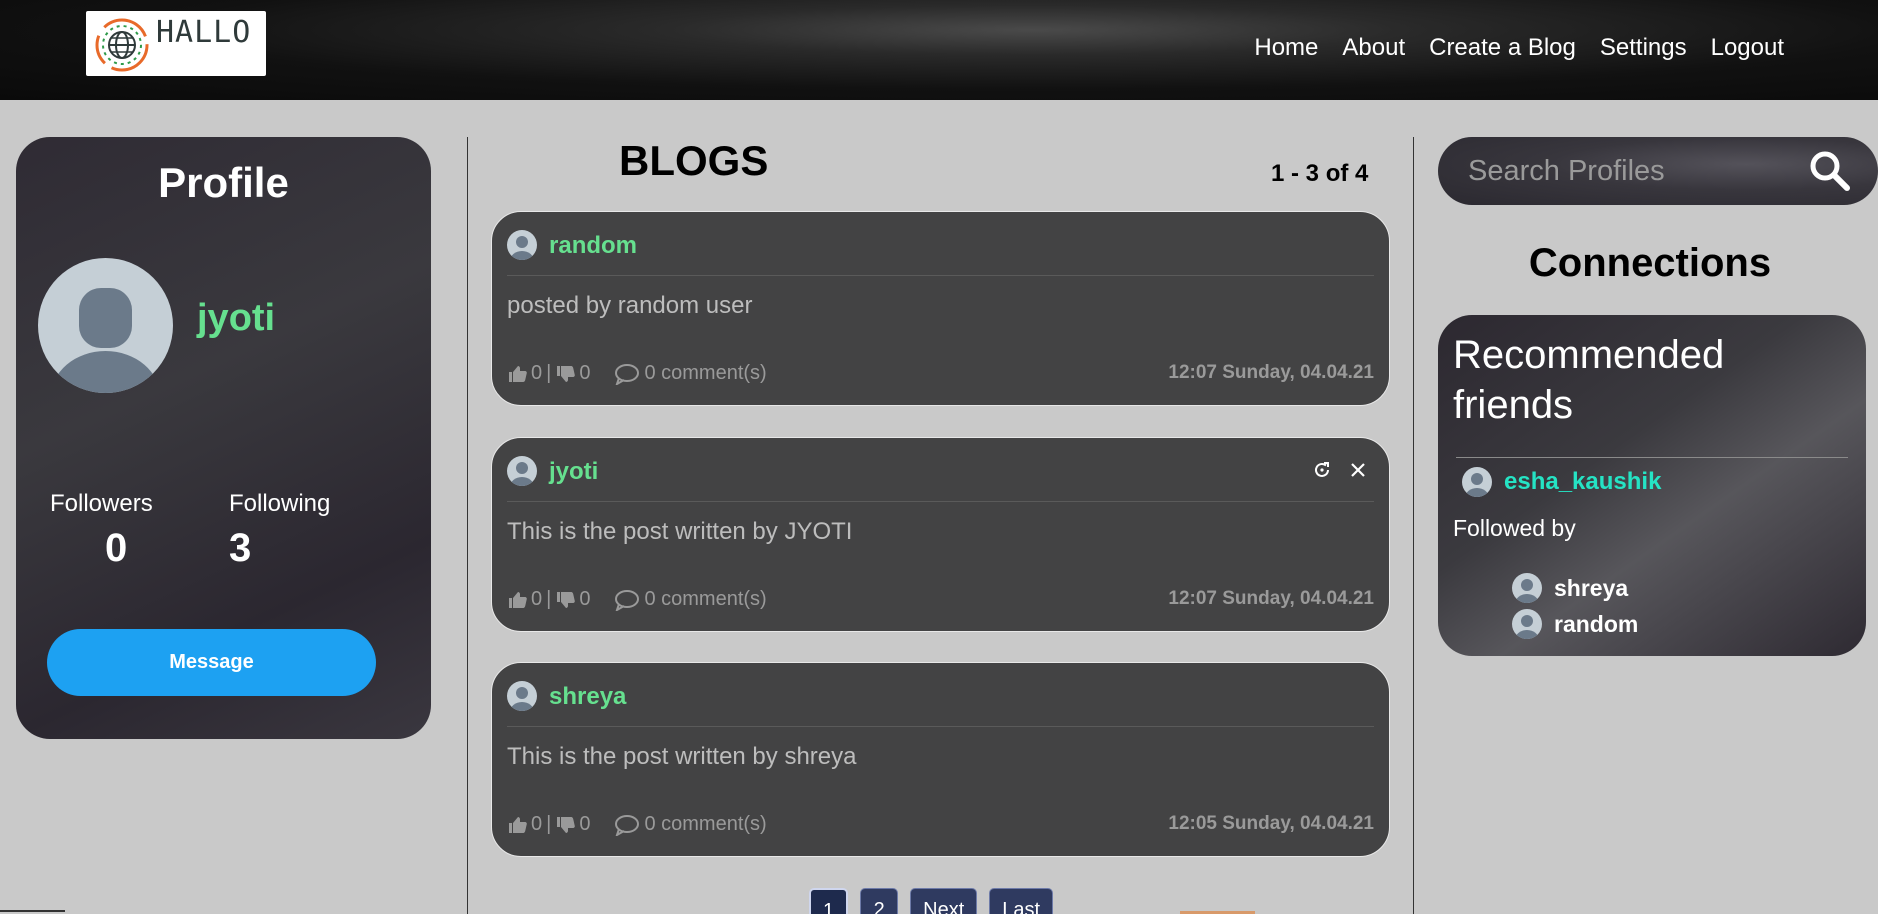 This screenshot has width=1878, height=914. What do you see at coordinates (940, 704) in the screenshot?
I see `post-header: shreya` at bounding box center [940, 704].